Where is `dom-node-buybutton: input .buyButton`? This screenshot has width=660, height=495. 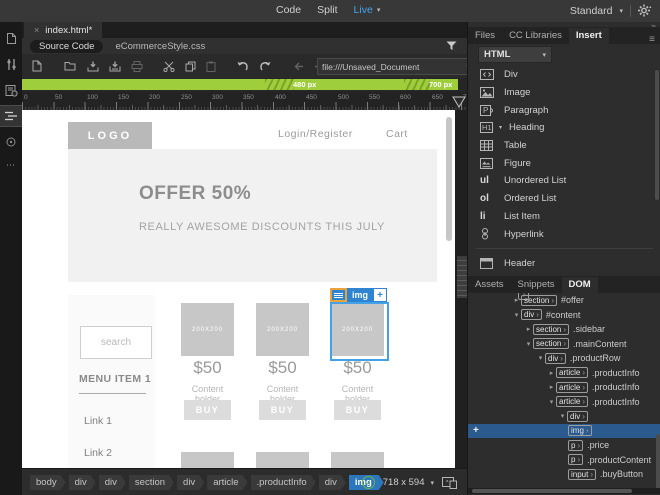
dom-node-buybutton: input .buyButton is located at coordinates (564, 474).